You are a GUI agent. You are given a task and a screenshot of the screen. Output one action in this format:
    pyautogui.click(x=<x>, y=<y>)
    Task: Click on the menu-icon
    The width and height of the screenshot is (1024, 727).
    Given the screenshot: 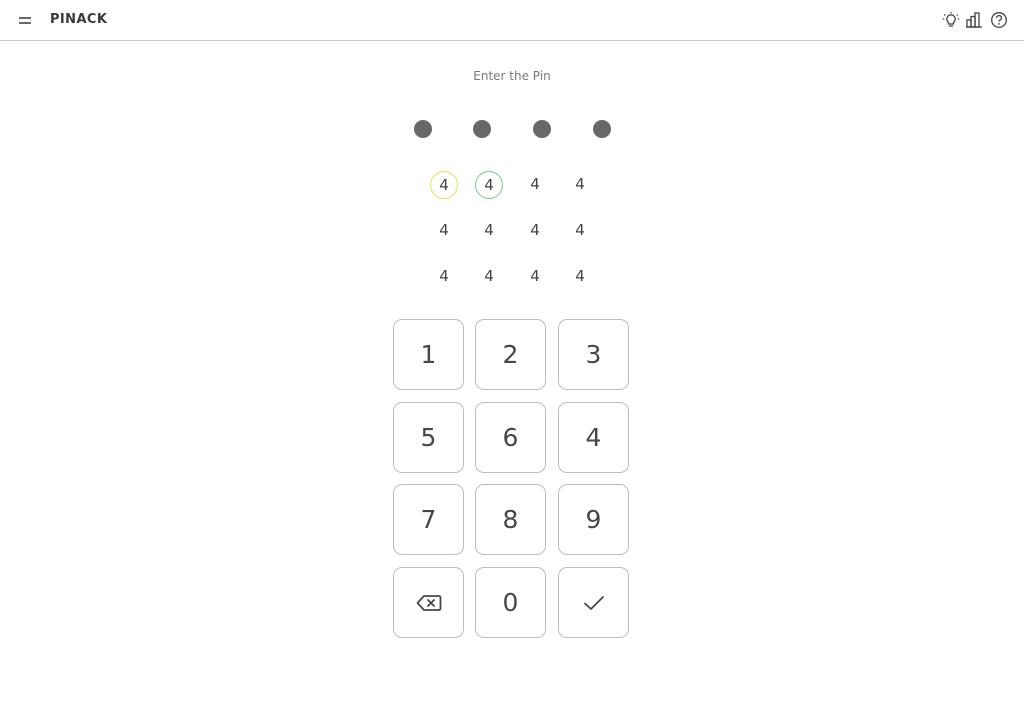 What is the action you would take?
    pyautogui.click(x=25, y=21)
    